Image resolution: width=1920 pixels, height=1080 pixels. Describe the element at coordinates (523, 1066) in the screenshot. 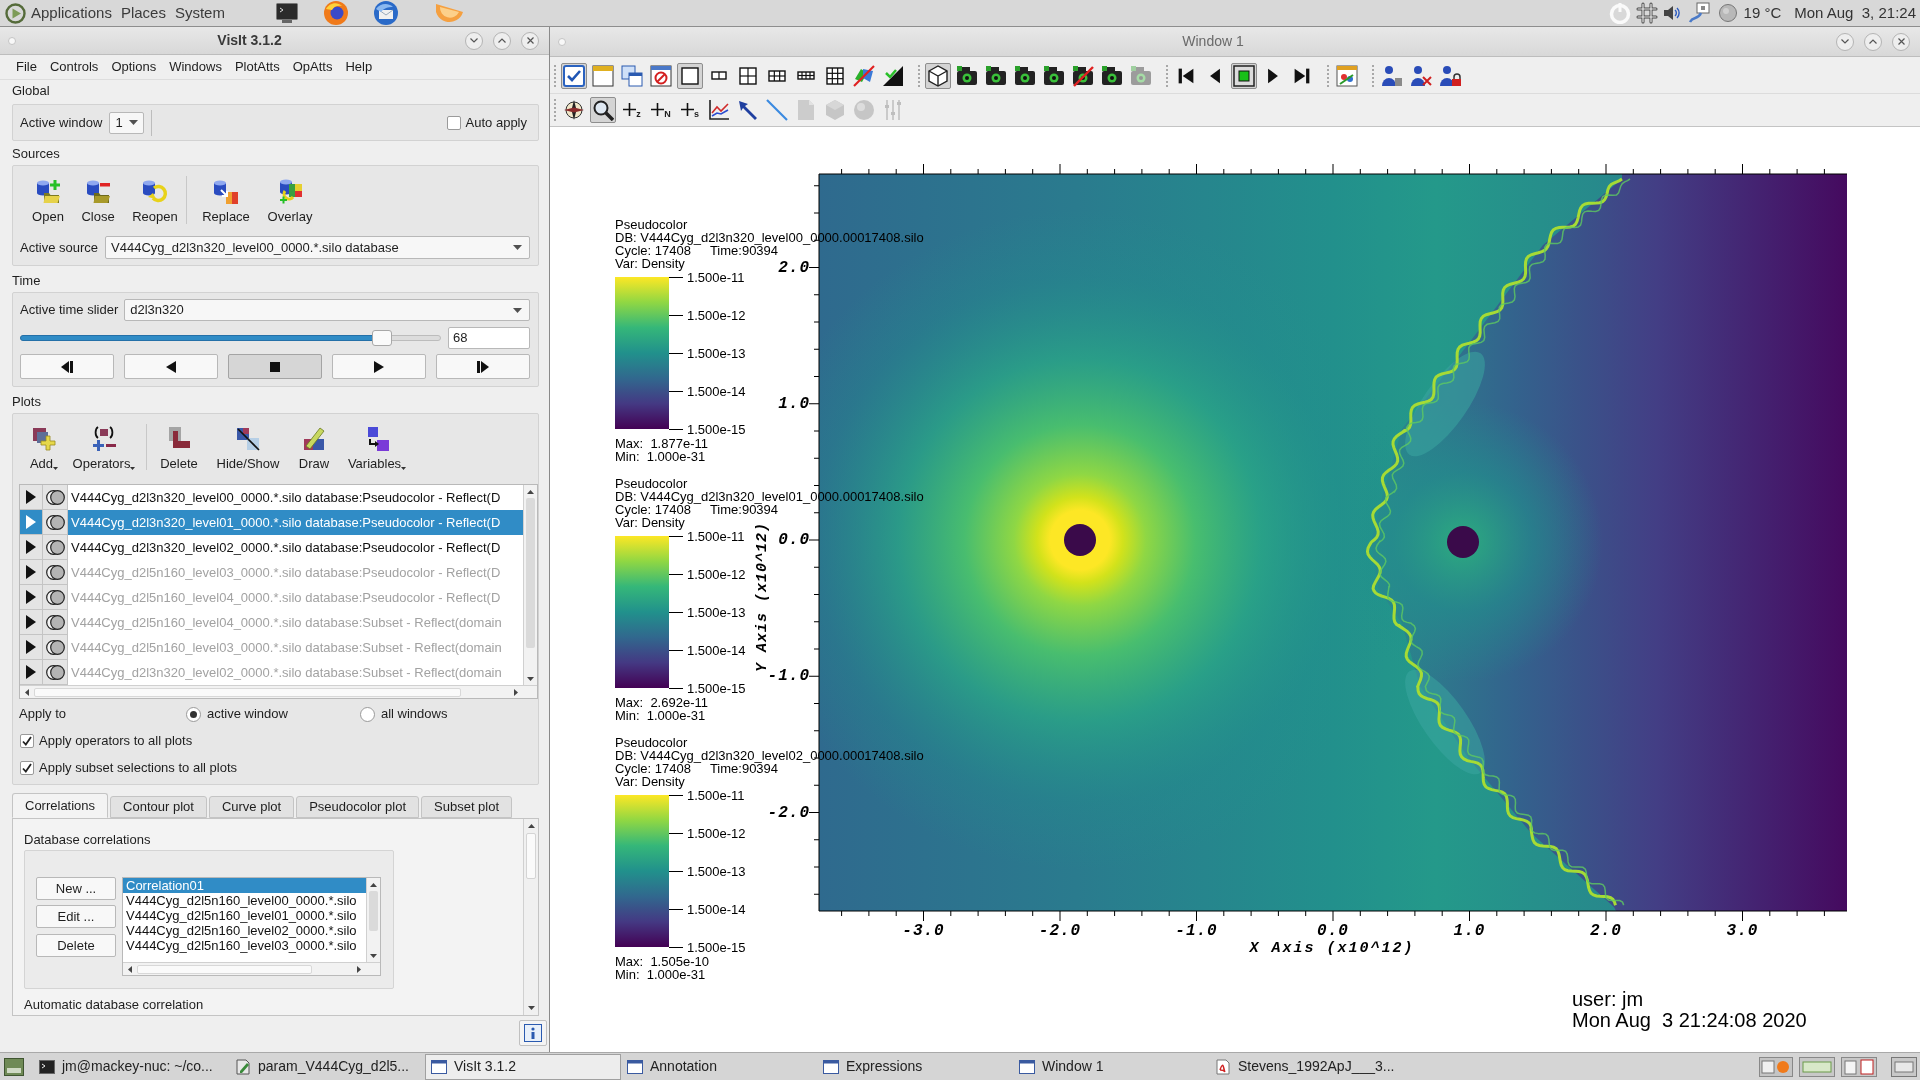

I see `taskbar-item: VisIt 3.1.2` at that location.